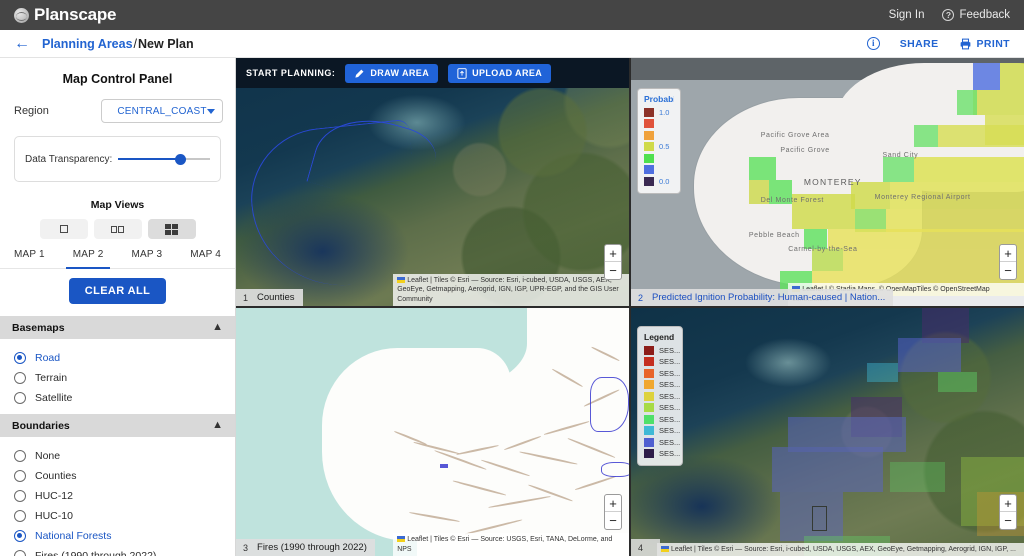 This screenshot has height=556, width=1024. I want to click on basemap-option-satellite: Satellite, so click(124, 398).